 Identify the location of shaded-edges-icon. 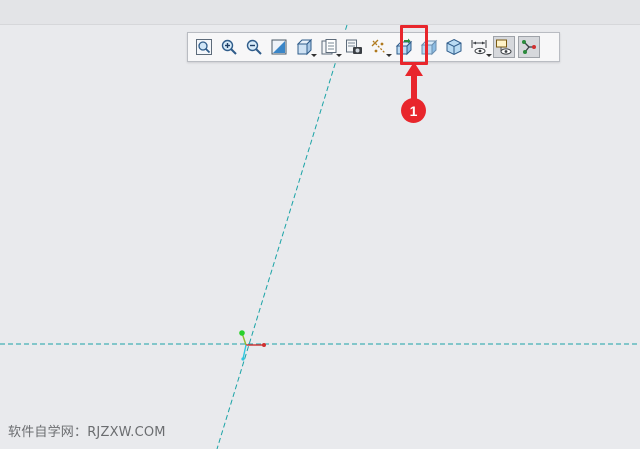
(454, 47).